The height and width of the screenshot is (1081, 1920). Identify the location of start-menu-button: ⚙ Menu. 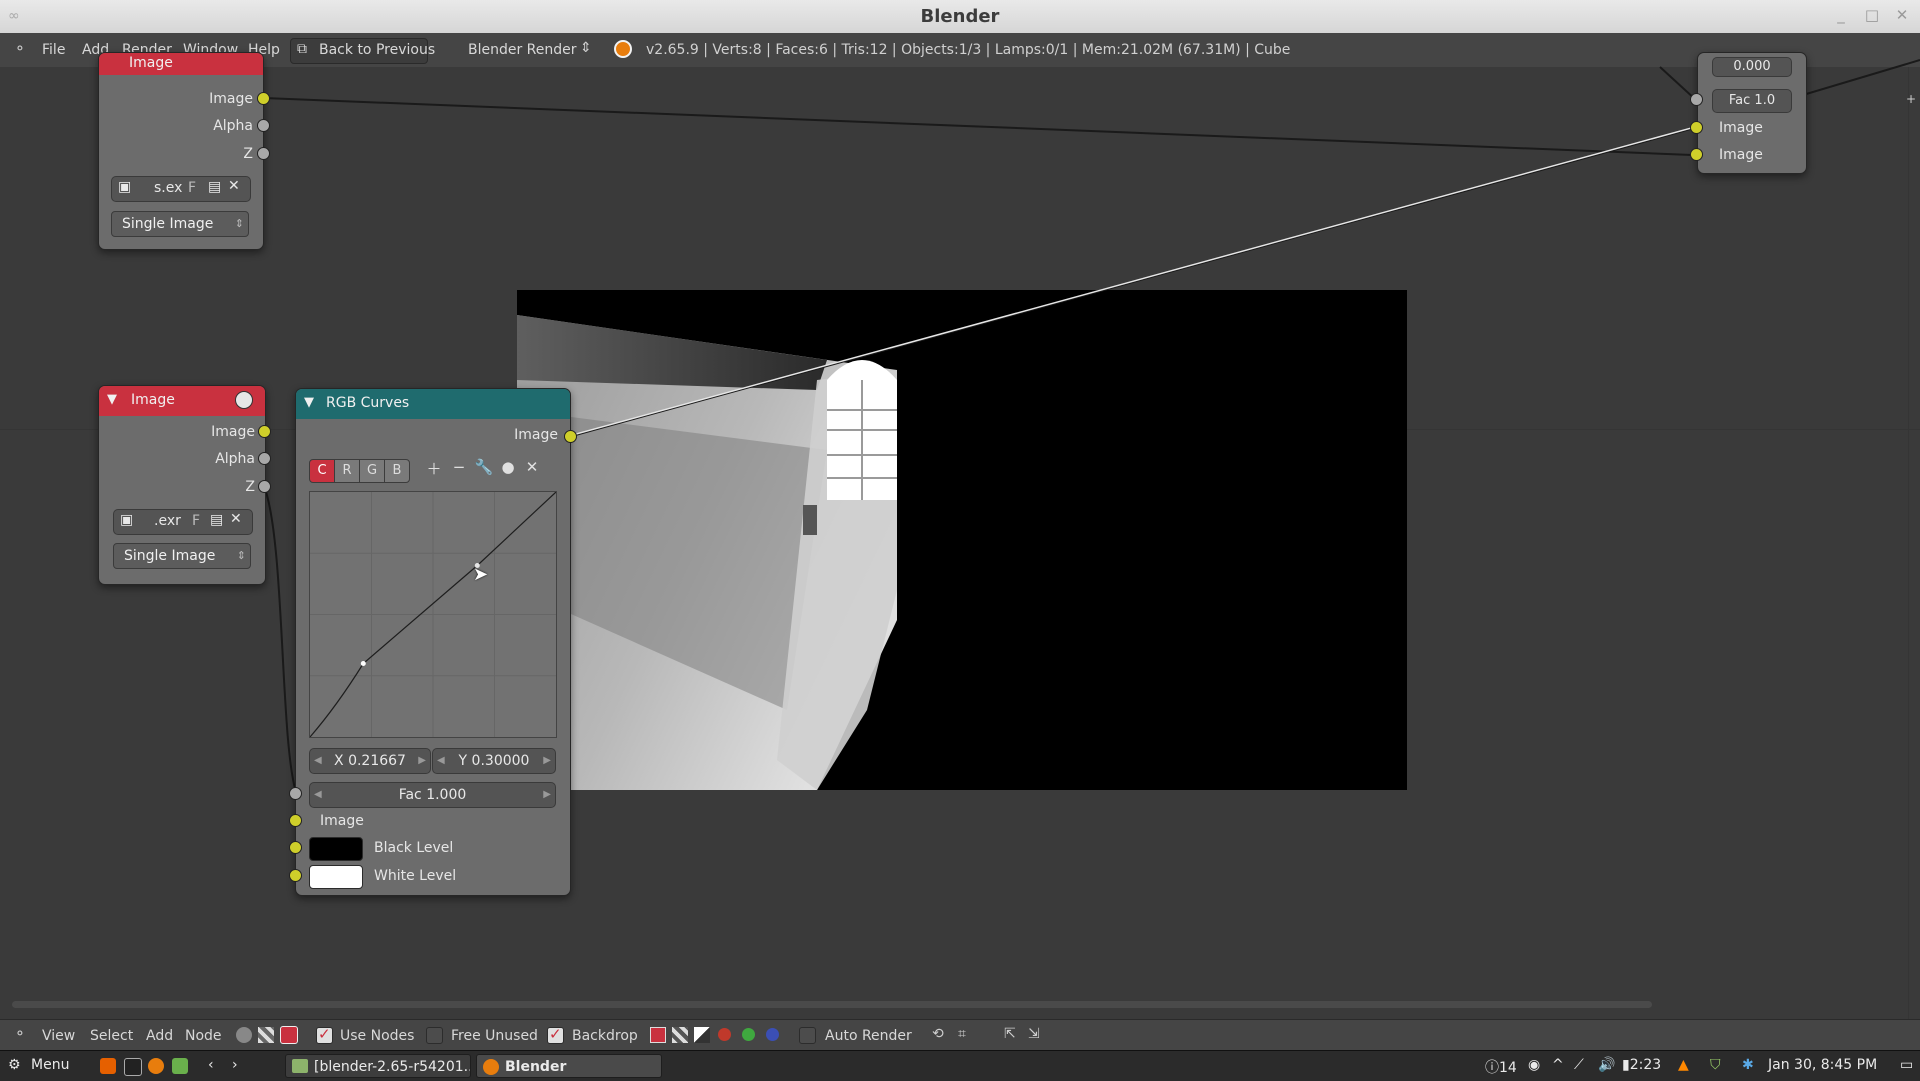
(38, 1065).